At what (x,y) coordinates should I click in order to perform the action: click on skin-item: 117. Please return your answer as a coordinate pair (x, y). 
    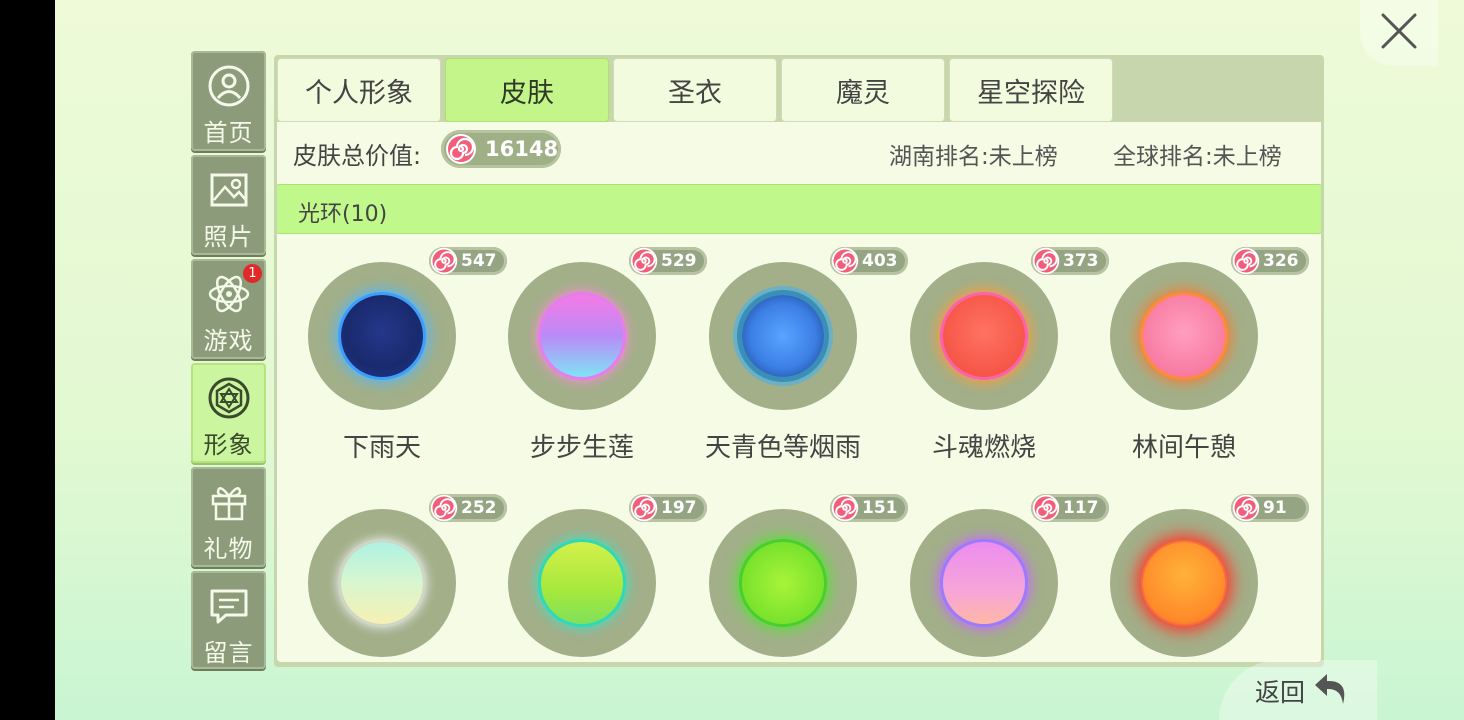
    Looking at the image, I should click on (994, 578).